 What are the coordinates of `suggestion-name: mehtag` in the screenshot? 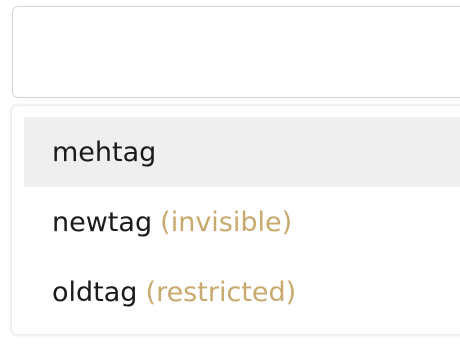 It's located at (104, 152).